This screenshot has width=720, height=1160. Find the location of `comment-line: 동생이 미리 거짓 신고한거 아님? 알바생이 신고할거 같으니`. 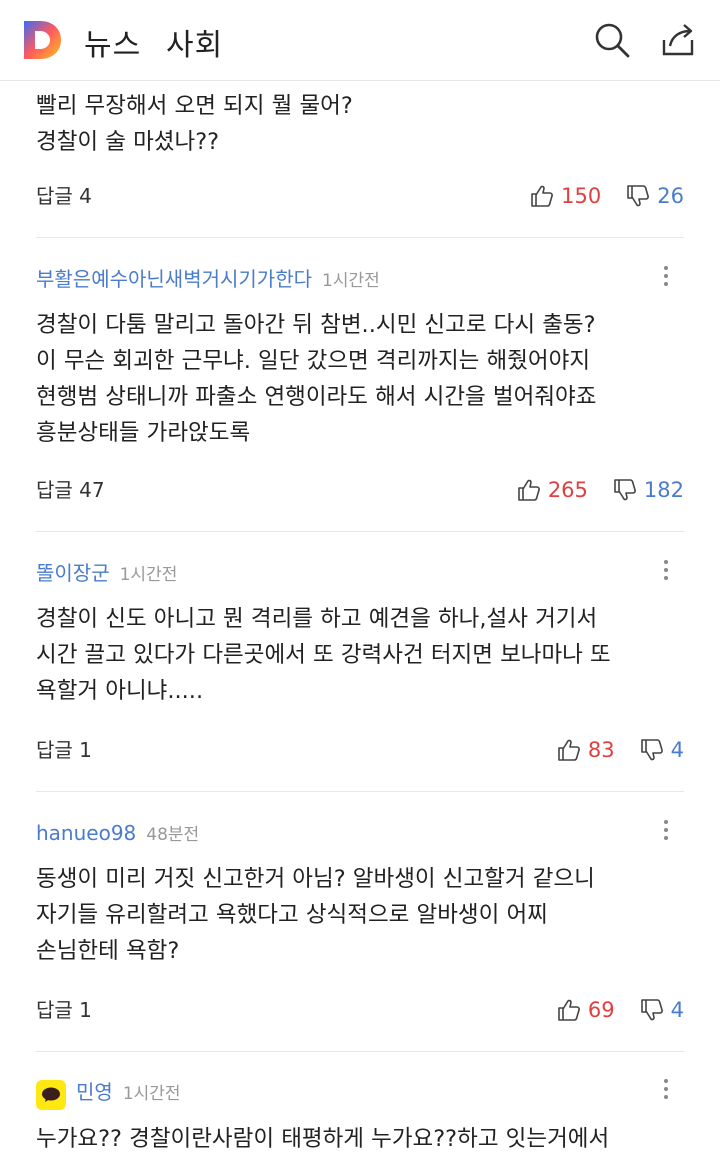

comment-line: 동생이 미리 거짓 신고한거 아님? 알바생이 신고할거 같으니 is located at coordinates (315, 879).